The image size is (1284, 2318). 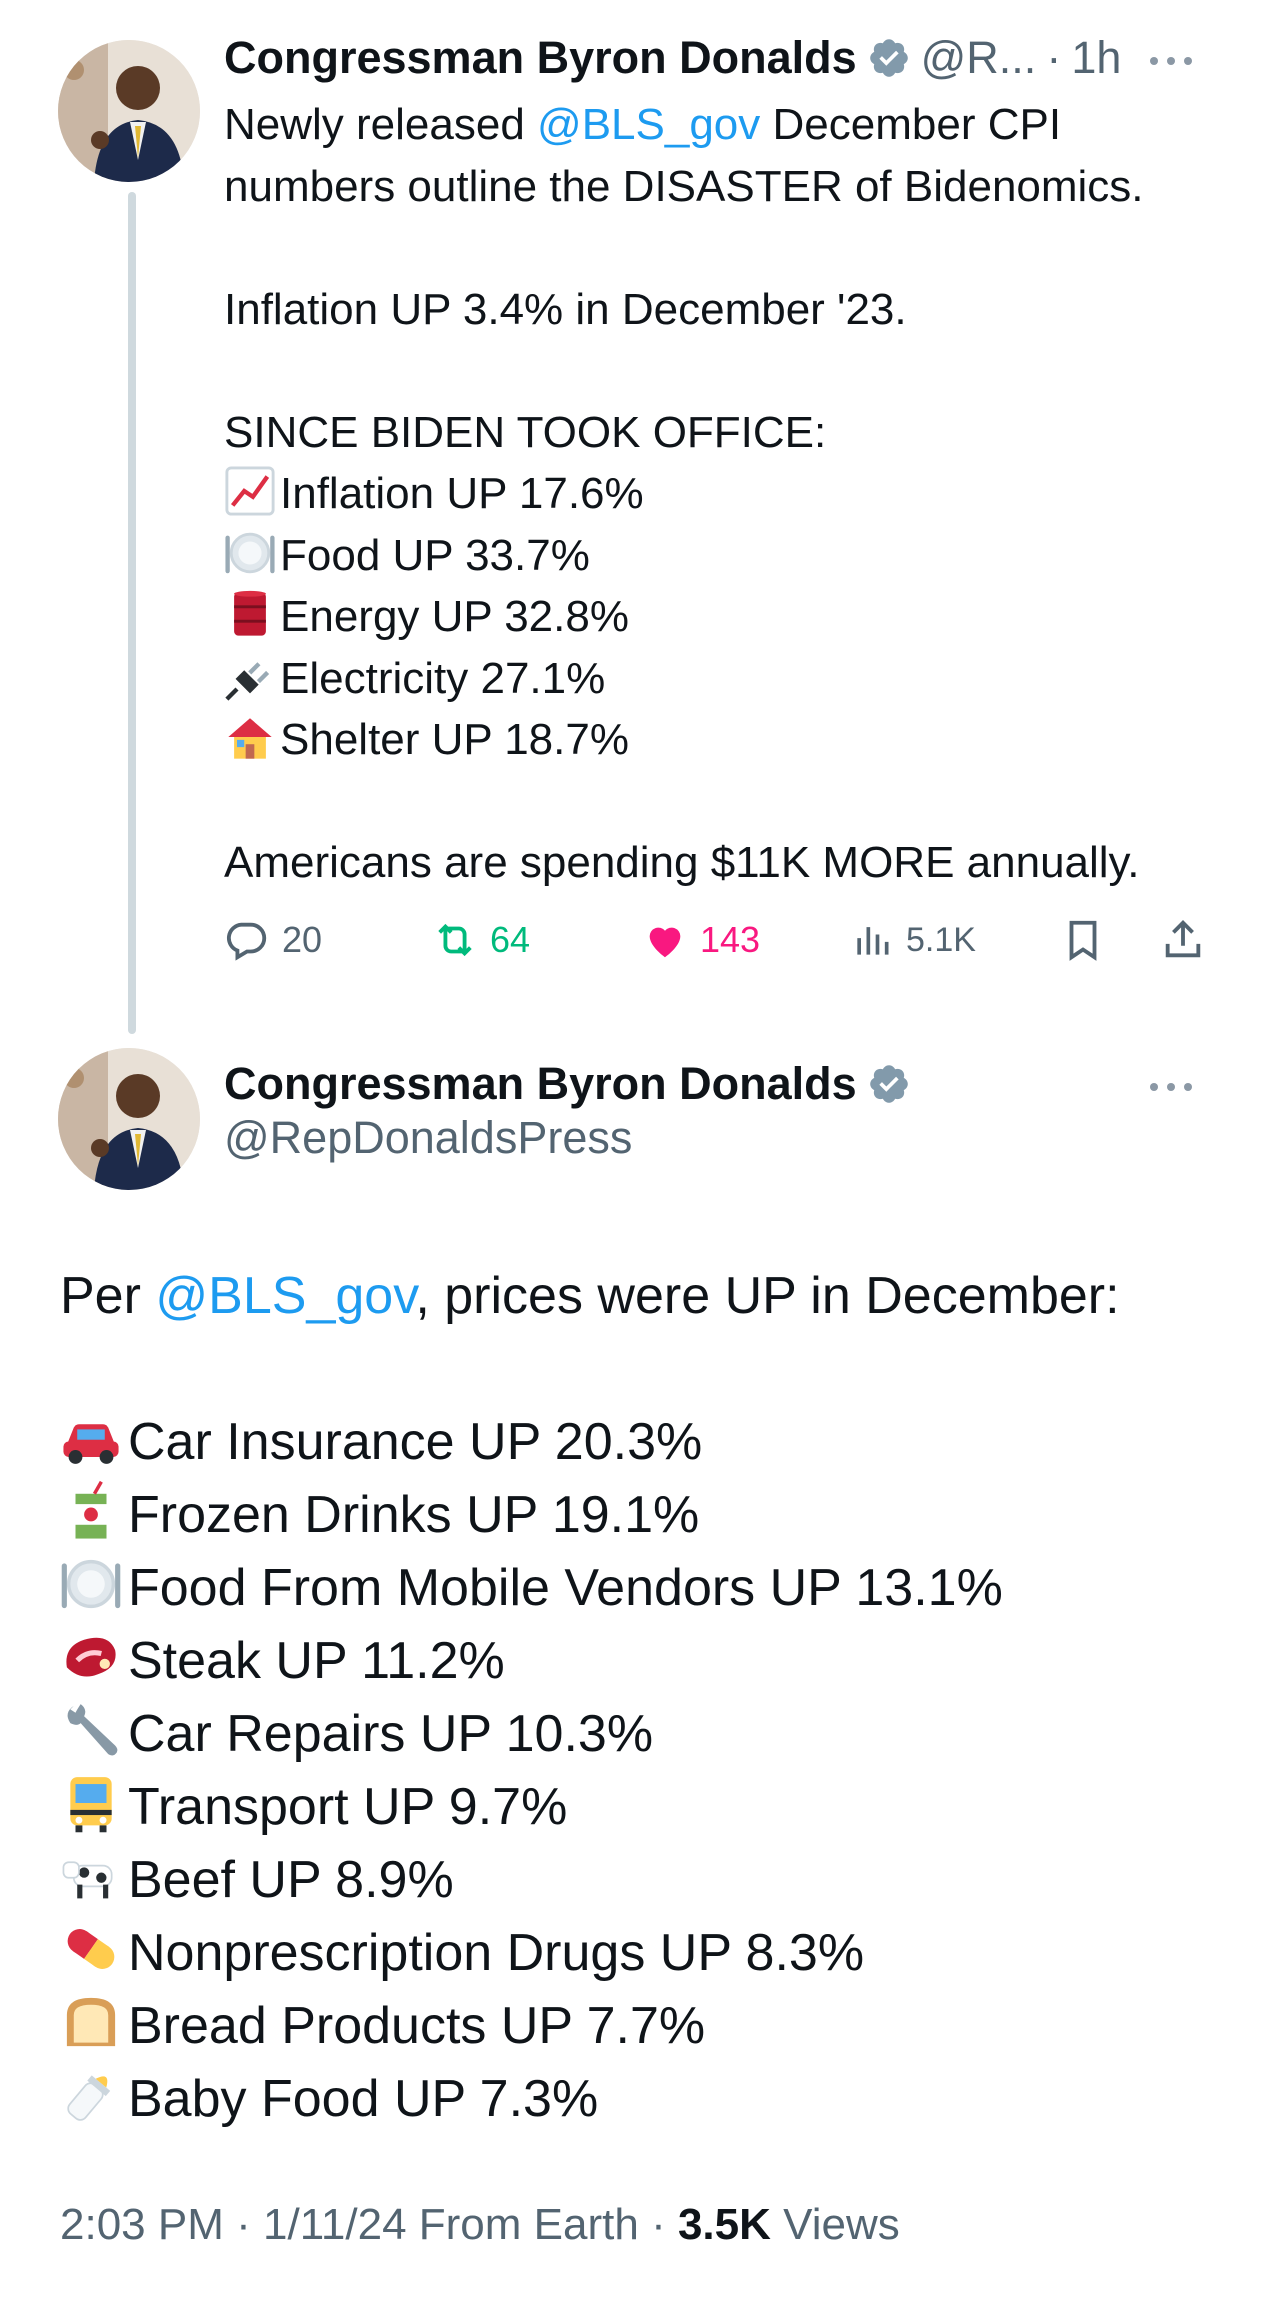 I want to click on reply-icon, so click(x=247, y=941).